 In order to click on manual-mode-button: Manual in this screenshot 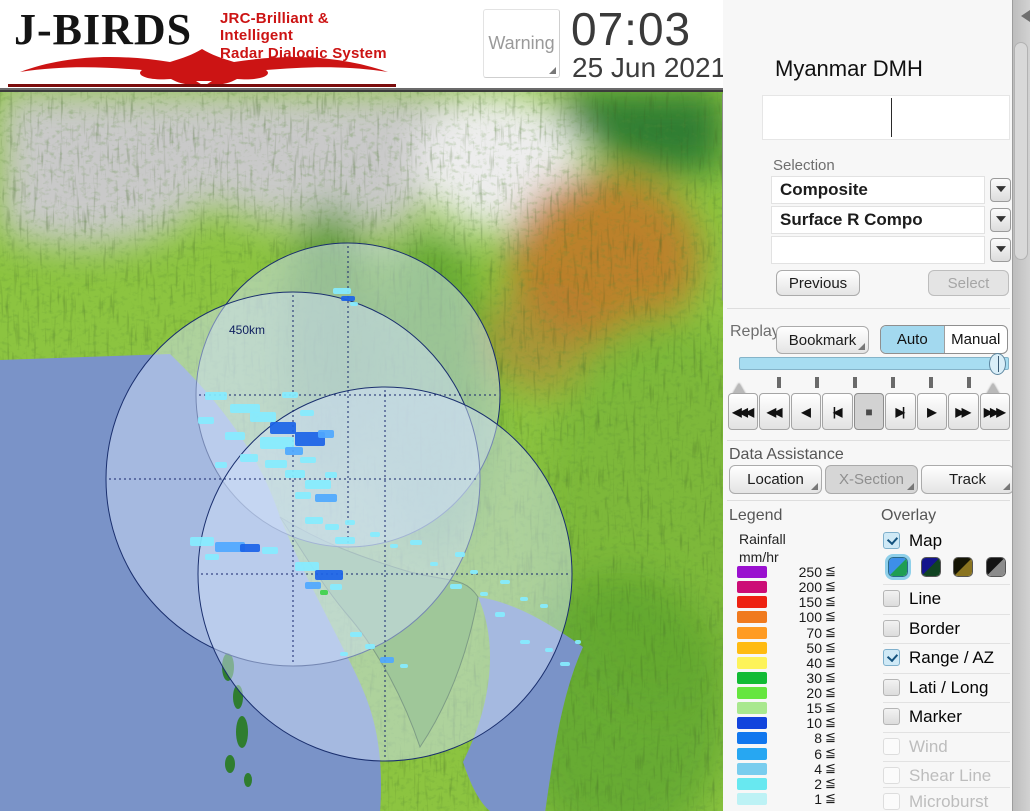, I will do `click(975, 339)`.